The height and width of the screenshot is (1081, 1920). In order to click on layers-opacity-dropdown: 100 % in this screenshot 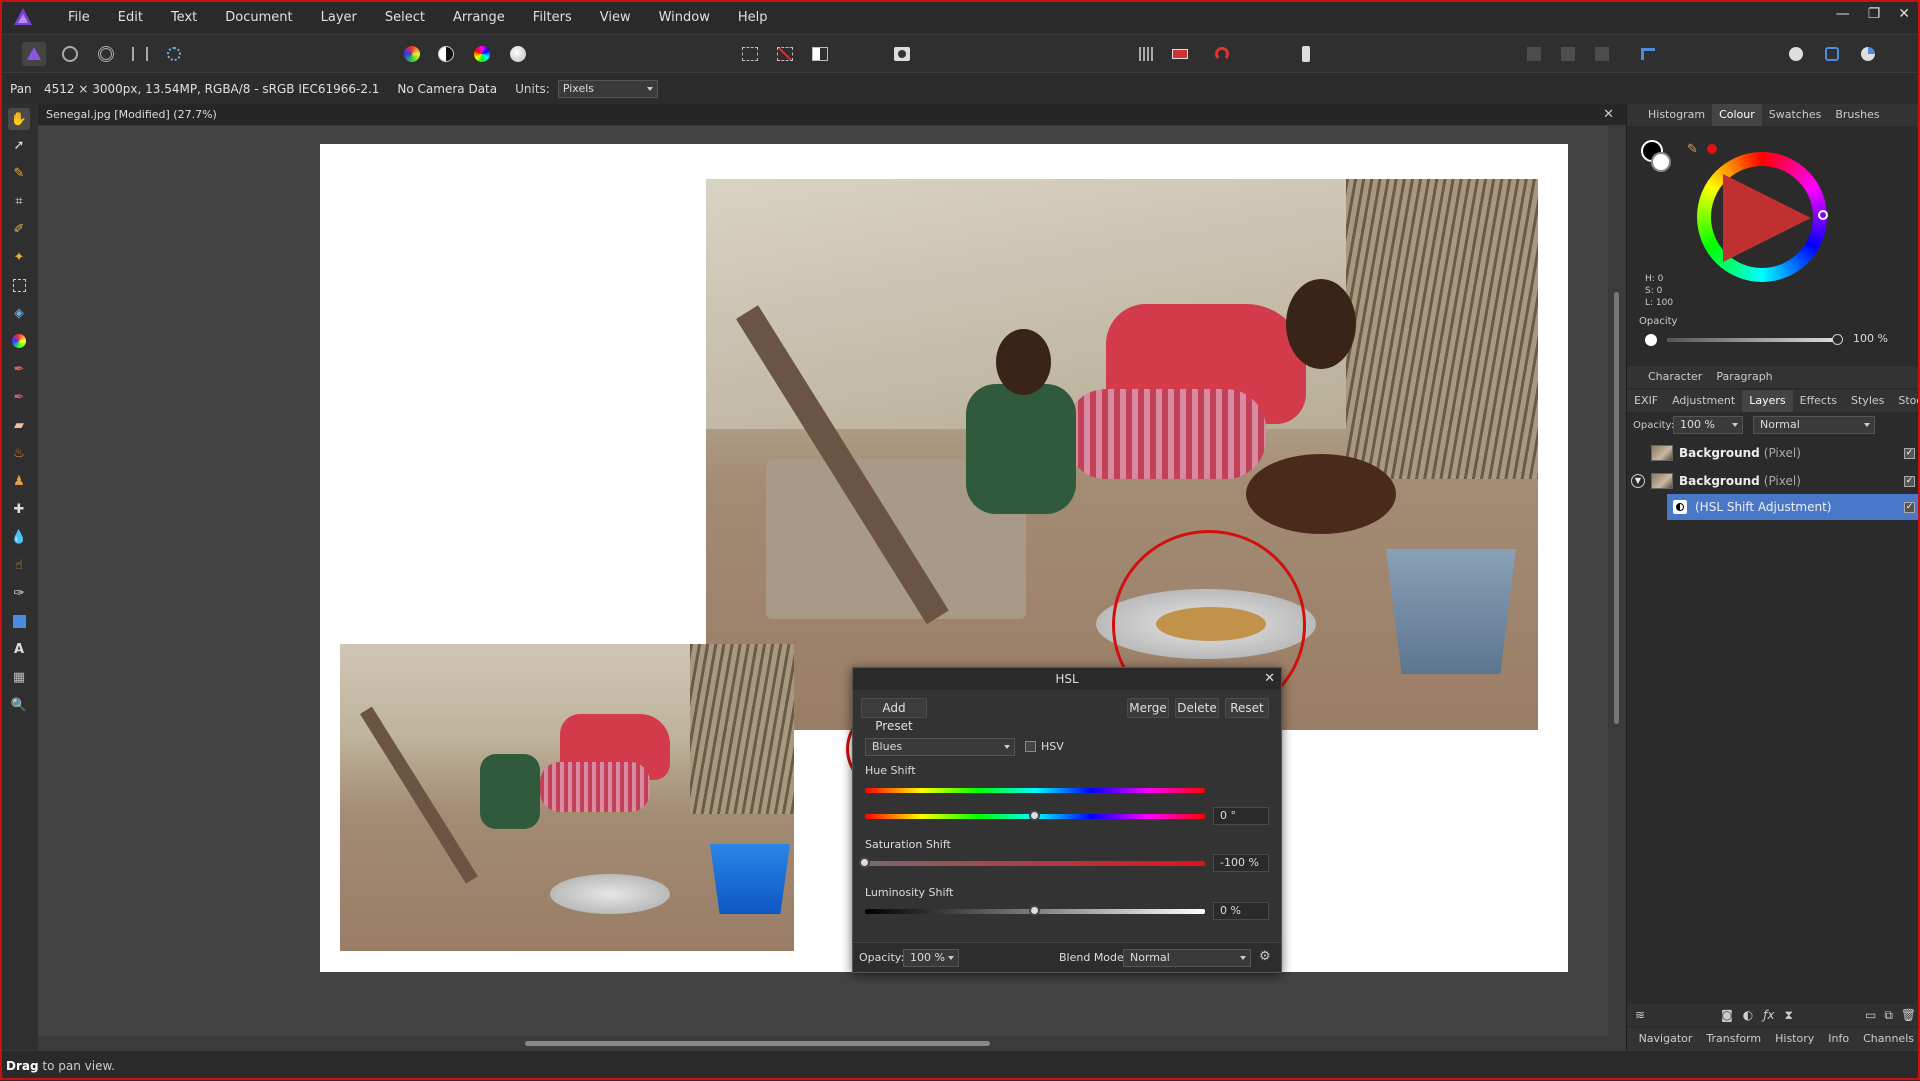, I will do `click(1708, 425)`.